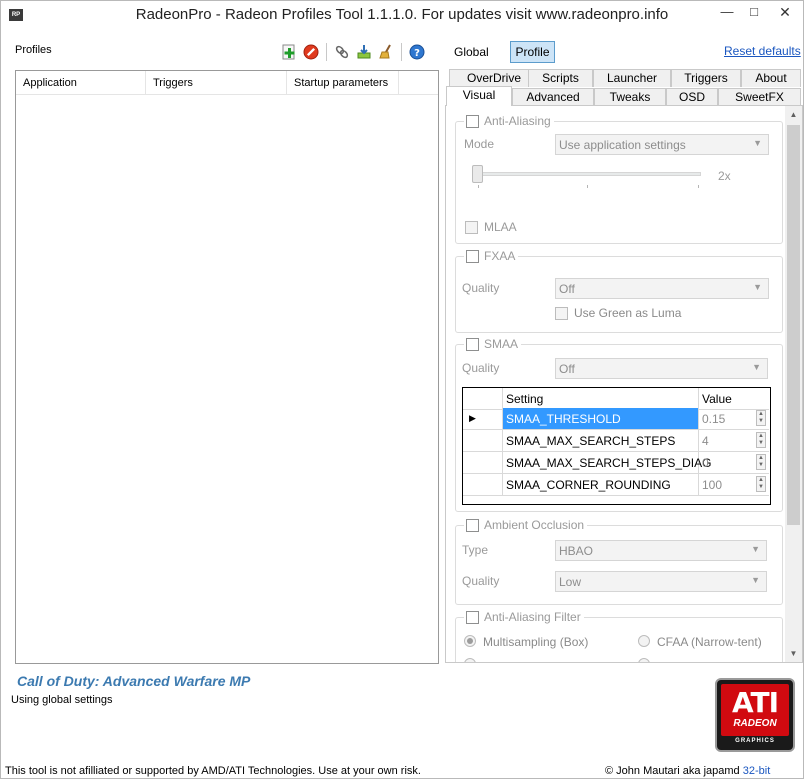  What do you see at coordinates (477, 174) in the screenshot?
I see `aa-samples-slider-thumb` at bounding box center [477, 174].